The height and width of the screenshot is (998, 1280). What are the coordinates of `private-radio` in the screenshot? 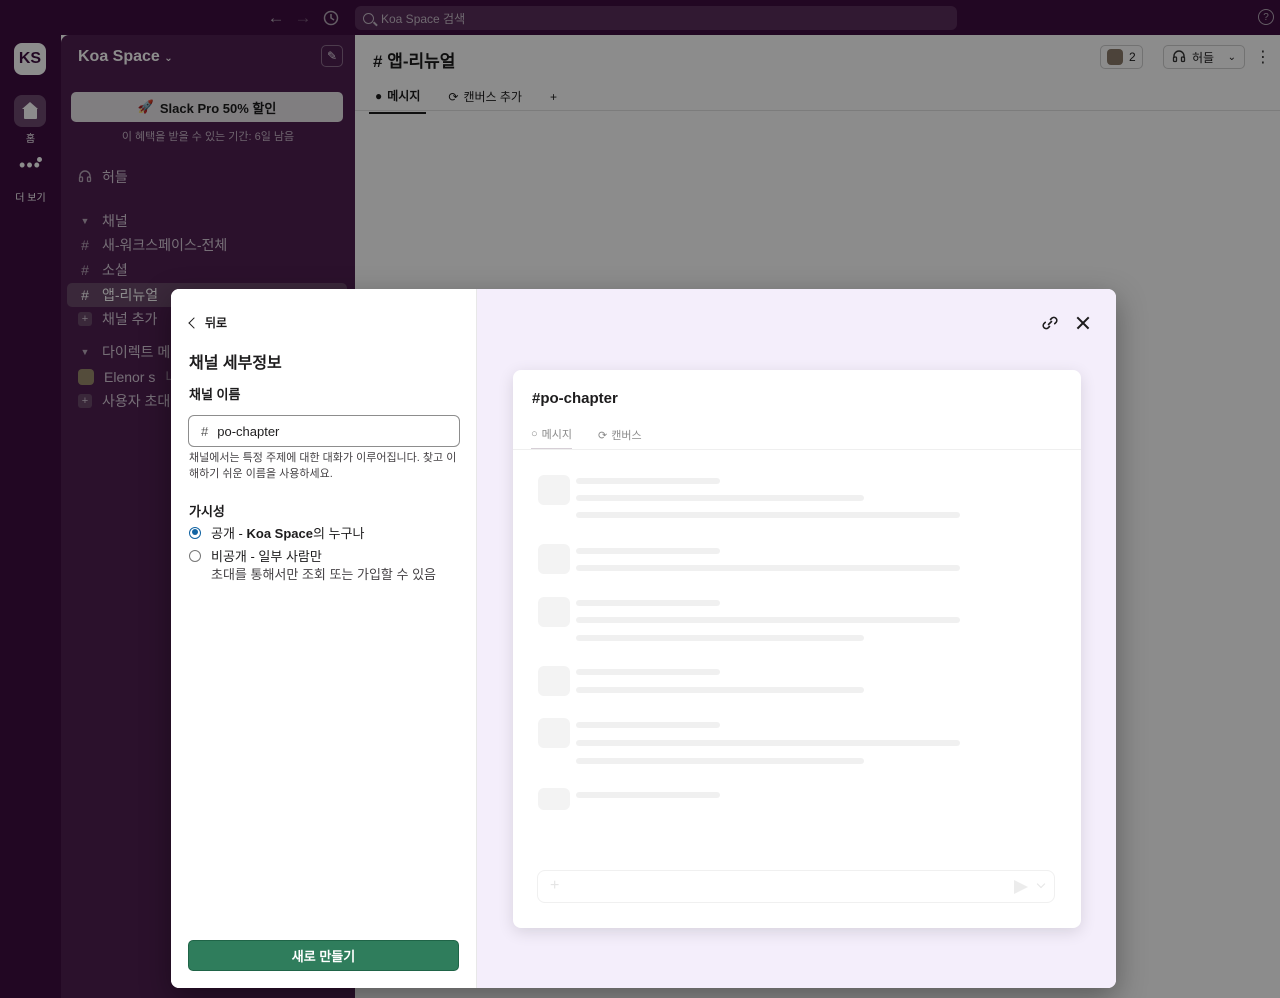 It's located at (195, 555).